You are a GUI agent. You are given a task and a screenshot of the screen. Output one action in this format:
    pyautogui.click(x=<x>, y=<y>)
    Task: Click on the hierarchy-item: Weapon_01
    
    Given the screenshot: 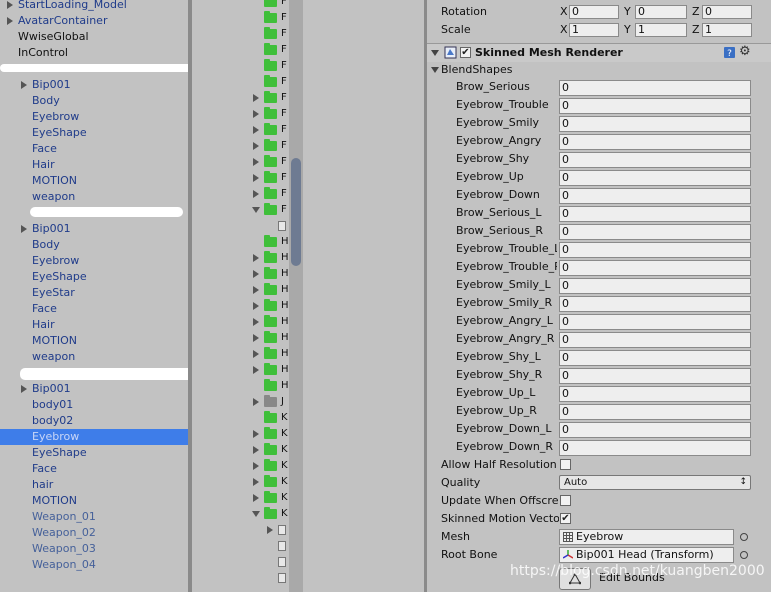 What is the action you would take?
    pyautogui.click(x=94, y=517)
    